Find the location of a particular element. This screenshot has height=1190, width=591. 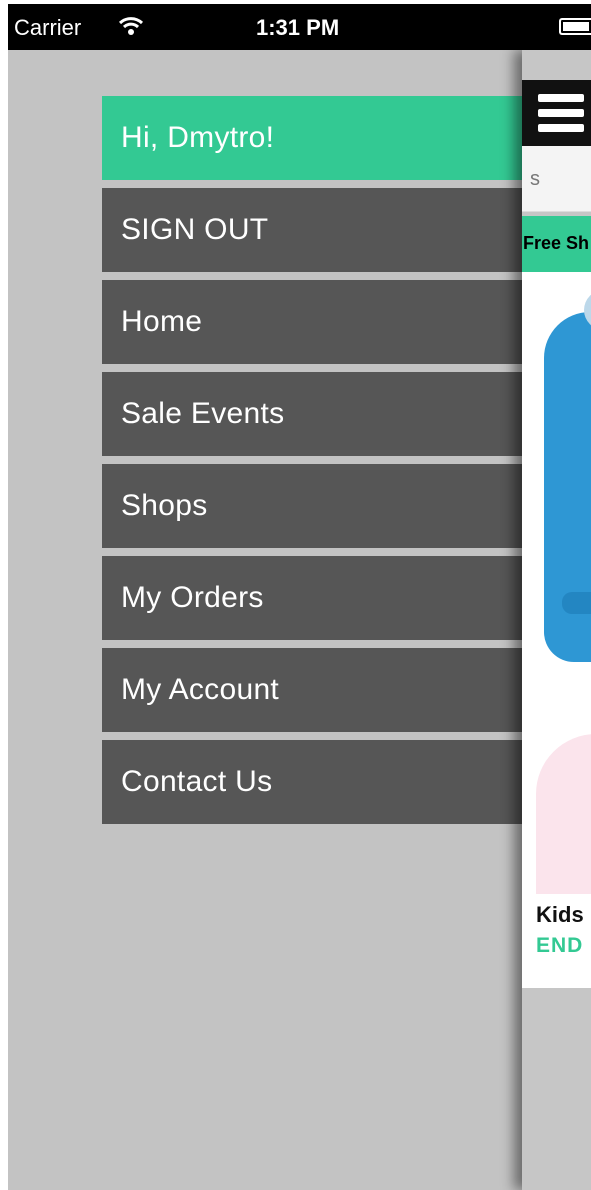

product-image is located at coordinates (556, 583).